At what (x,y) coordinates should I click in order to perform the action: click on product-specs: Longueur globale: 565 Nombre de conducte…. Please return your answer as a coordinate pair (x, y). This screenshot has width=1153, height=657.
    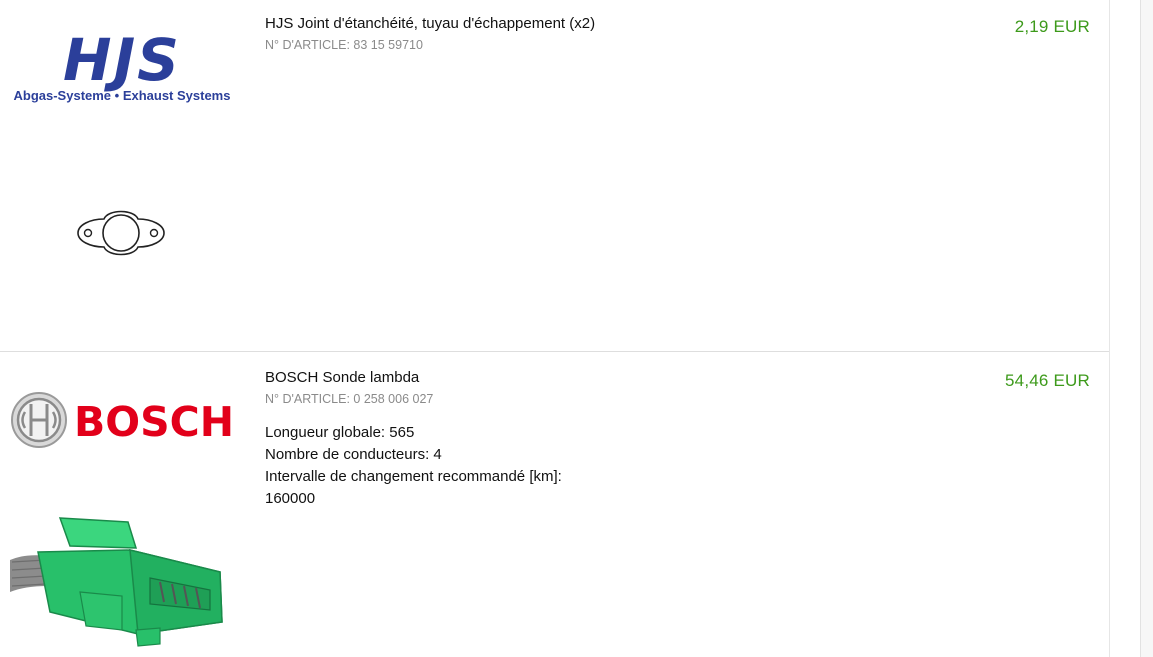
    Looking at the image, I should click on (413, 466).